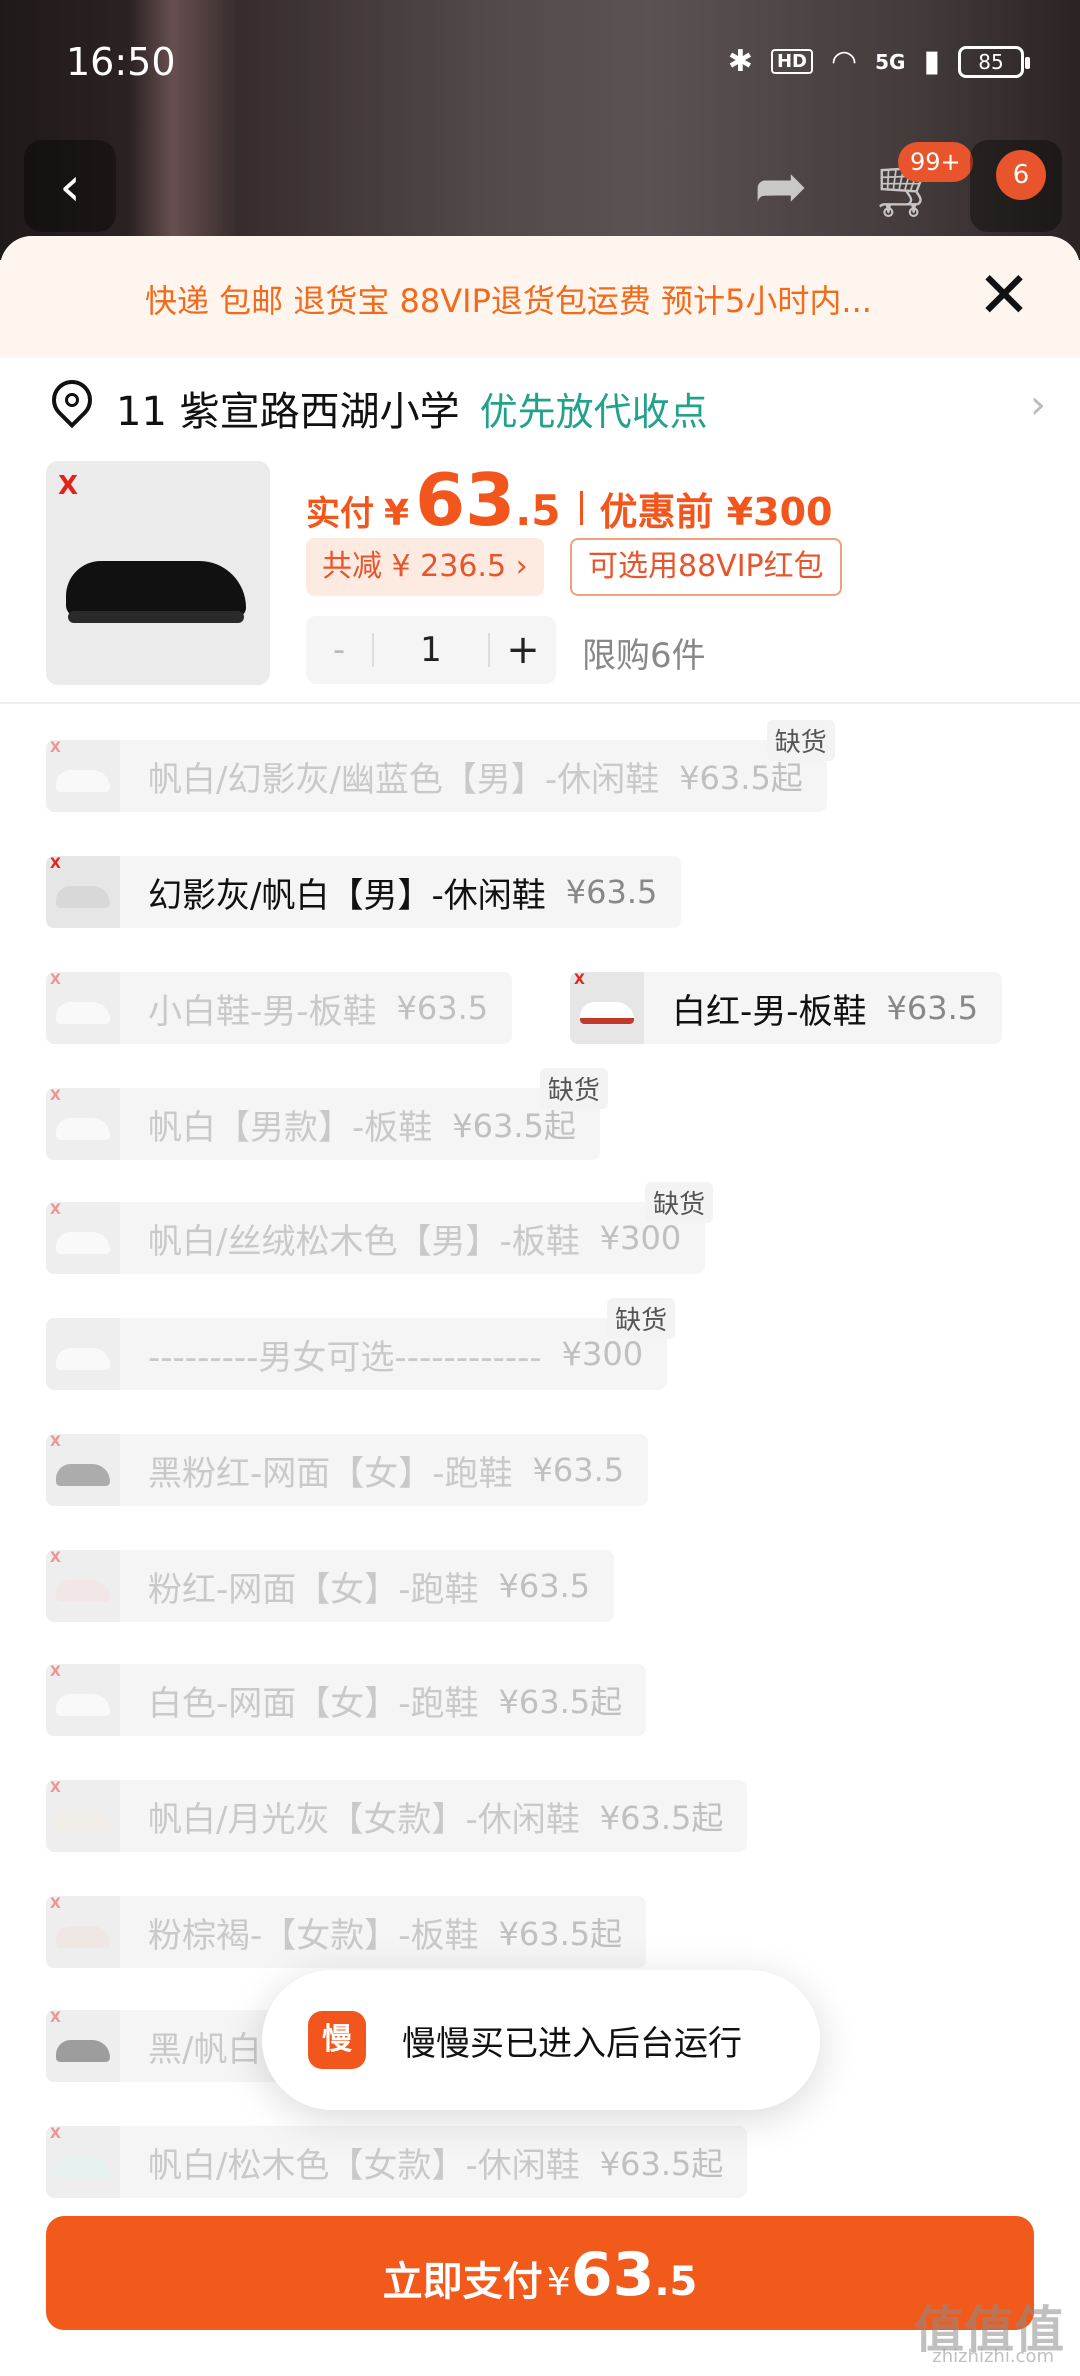 The width and height of the screenshot is (1080, 2376). I want to click on sku-label: 黑粉红-网面【女】-跑鞋, so click(330, 1473).